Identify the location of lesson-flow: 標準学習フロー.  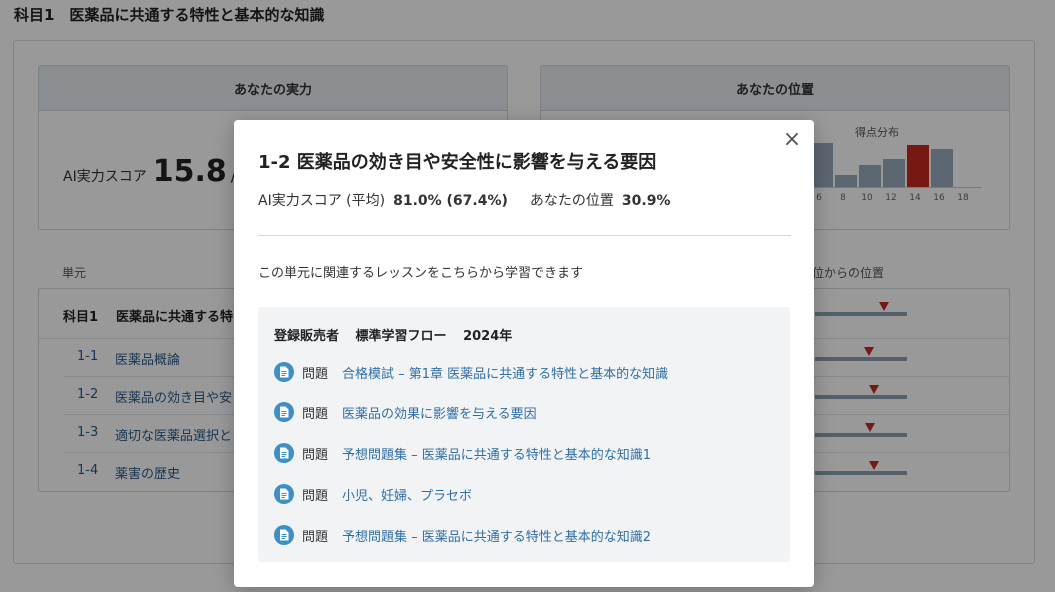
(401, 336).